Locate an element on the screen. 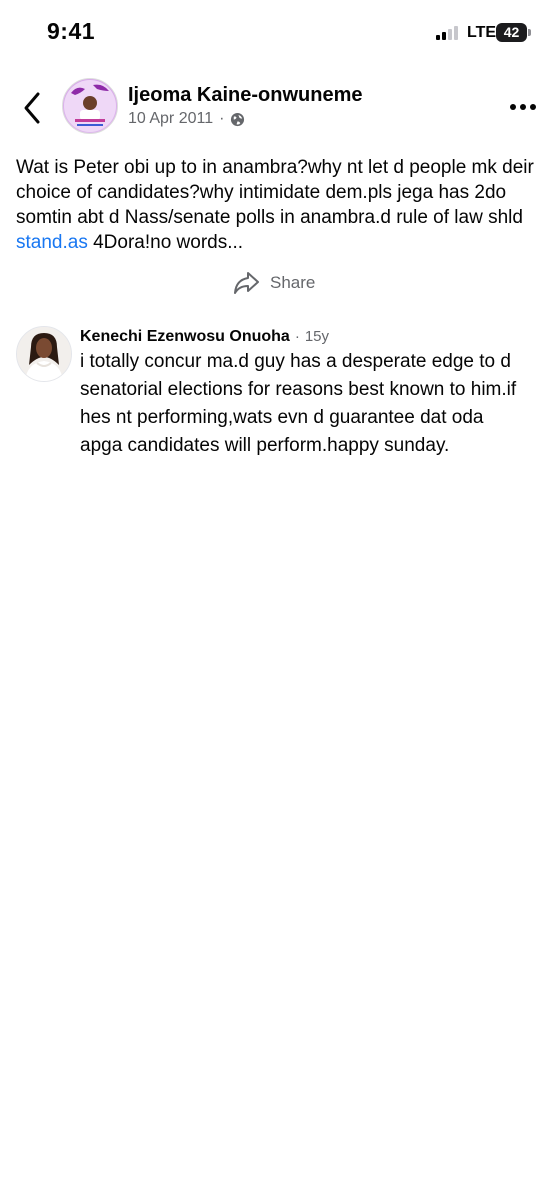 The width and height of the screenshot is (554, 1199). more-options-button is located at coordinates (523, 107).